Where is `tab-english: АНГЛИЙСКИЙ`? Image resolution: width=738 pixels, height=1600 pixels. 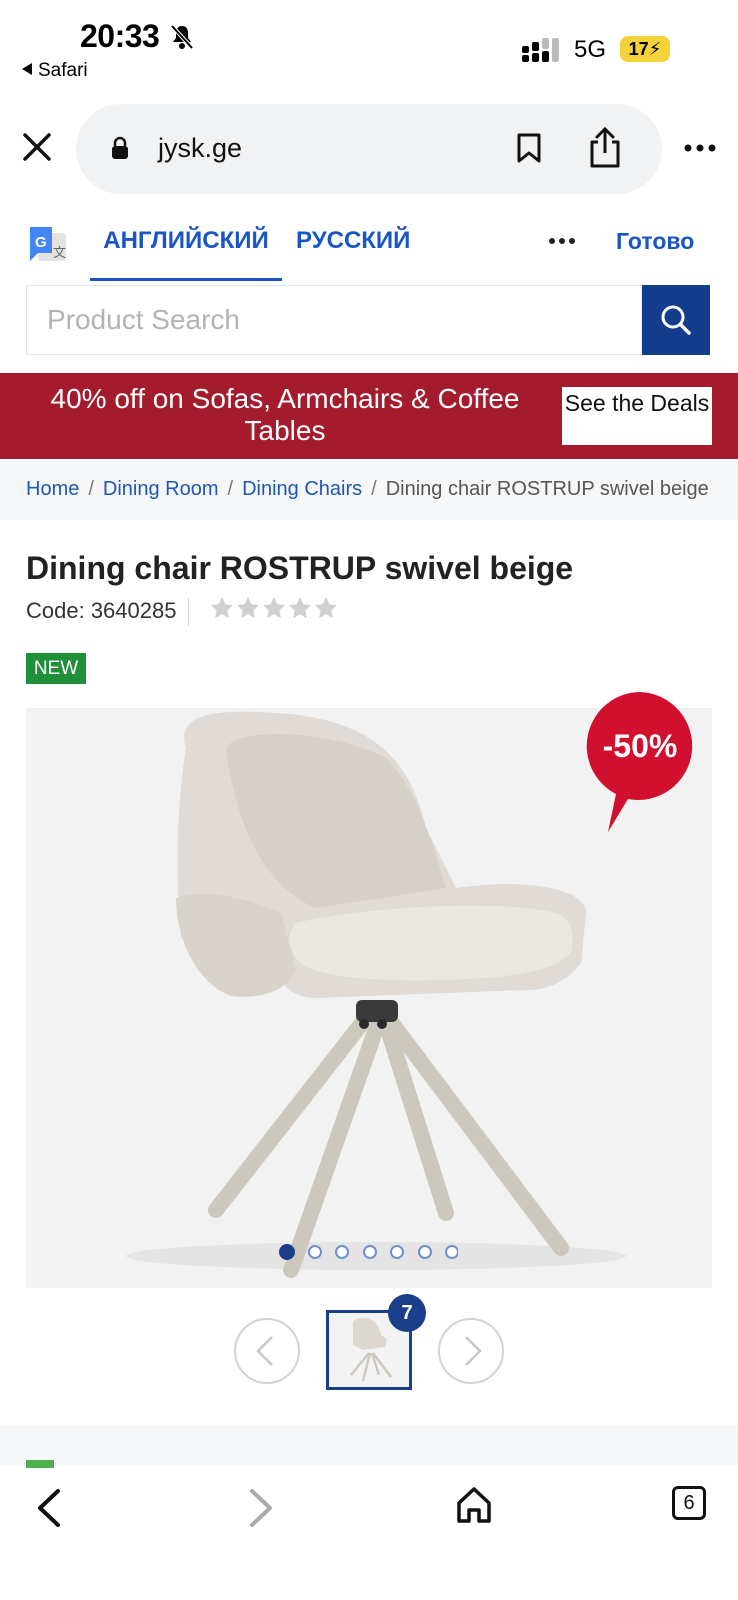 tab-english: АНГЛИЙСКИЙ is located at coordinates (186, 248).